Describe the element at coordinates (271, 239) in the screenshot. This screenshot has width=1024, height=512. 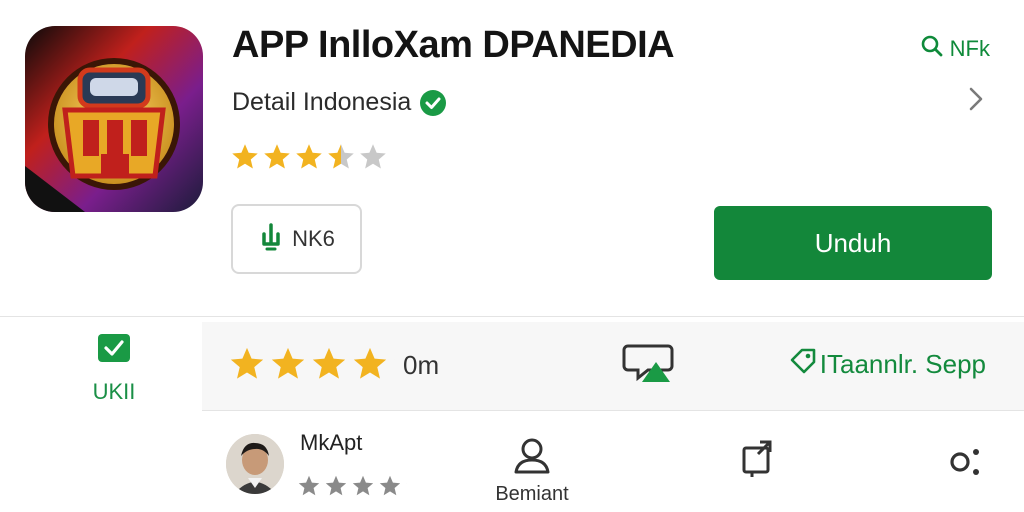
I see `download-icon` at that location.